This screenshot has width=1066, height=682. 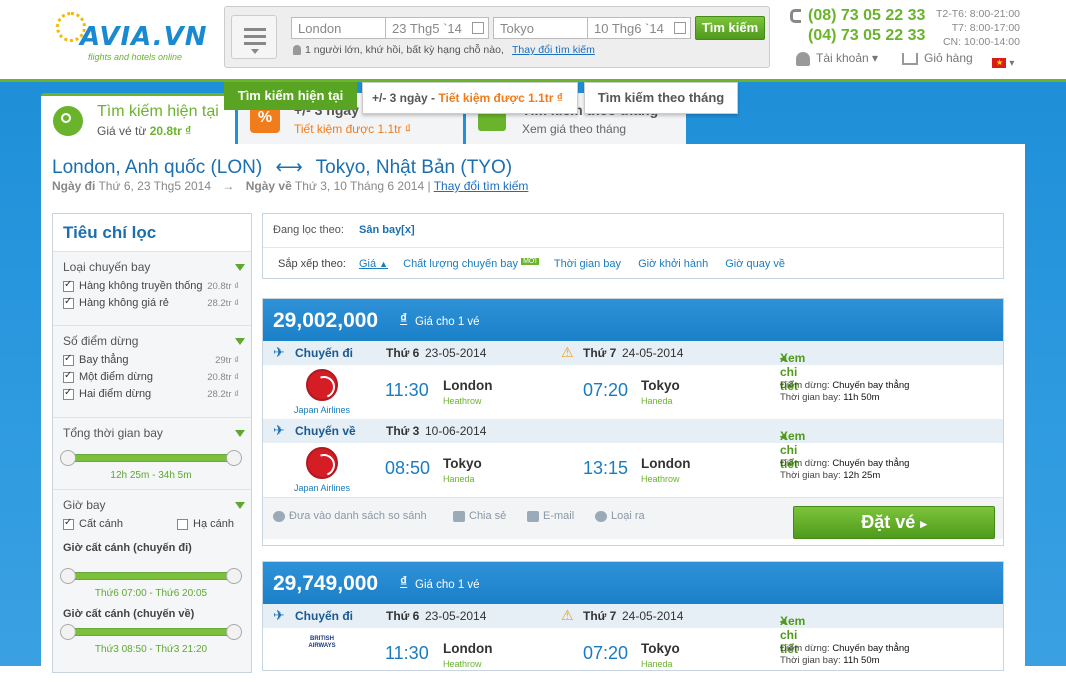 I want to click on plane-icon: ✈, so click(x=279, y=615).